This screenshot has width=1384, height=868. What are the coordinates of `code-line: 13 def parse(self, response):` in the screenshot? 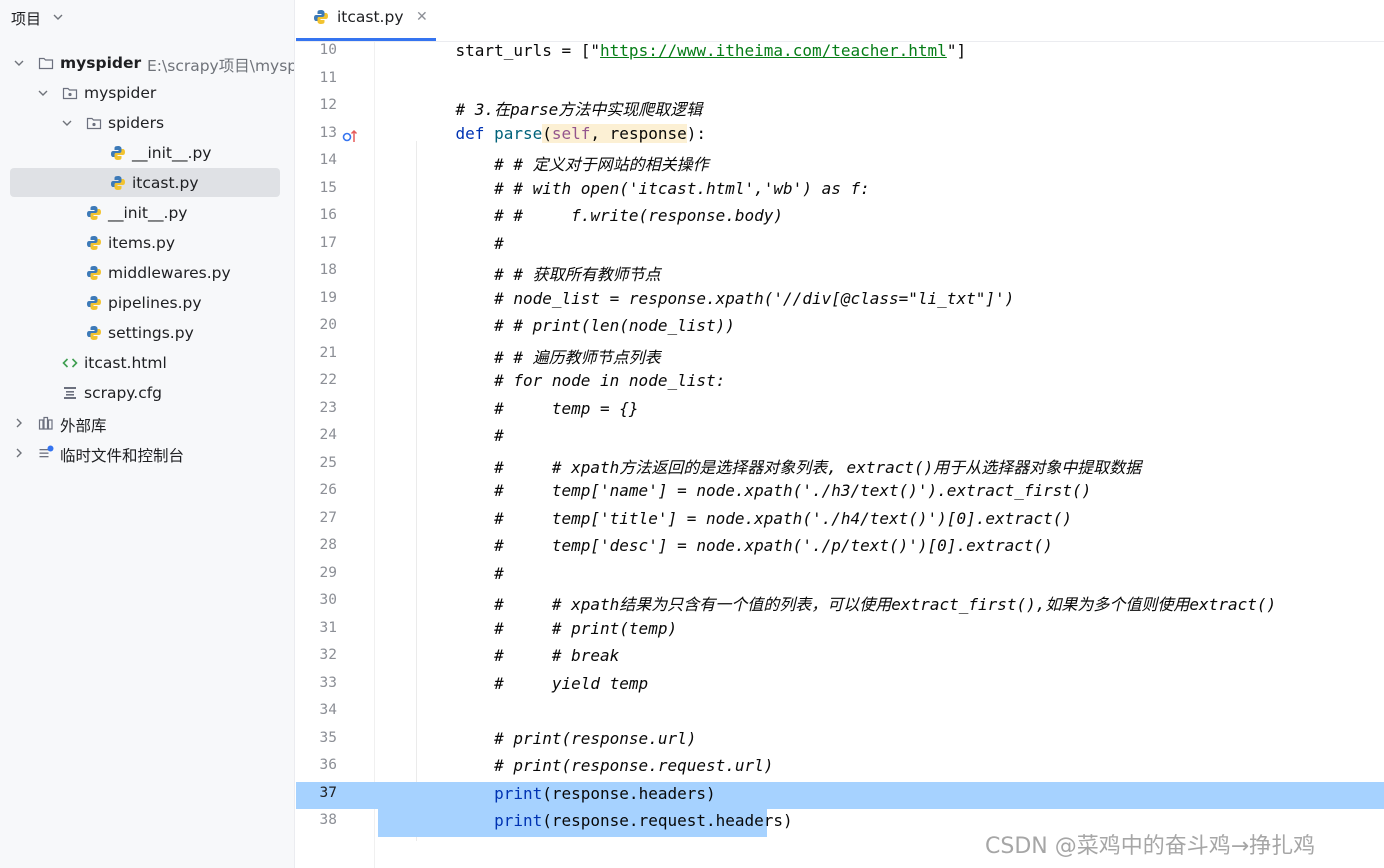 It's located at (840, 136).